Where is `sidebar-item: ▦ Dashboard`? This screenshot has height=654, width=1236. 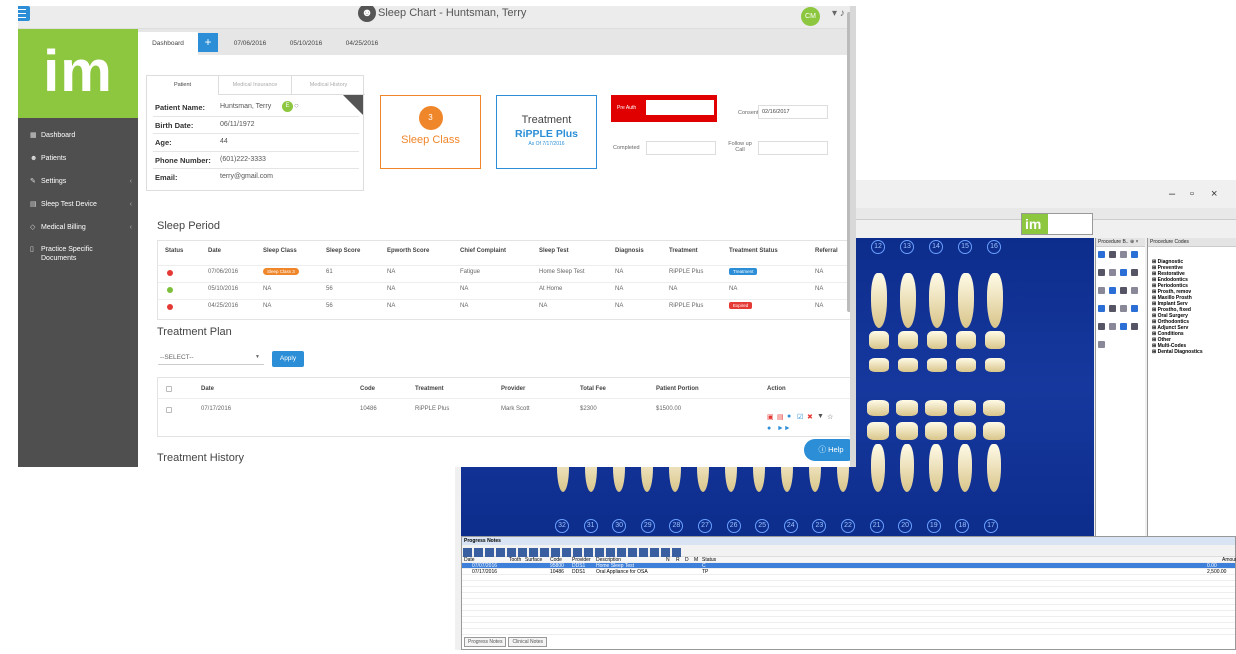 sidebar-item: ▦ Dashboard is located at coordinates (78, 135).